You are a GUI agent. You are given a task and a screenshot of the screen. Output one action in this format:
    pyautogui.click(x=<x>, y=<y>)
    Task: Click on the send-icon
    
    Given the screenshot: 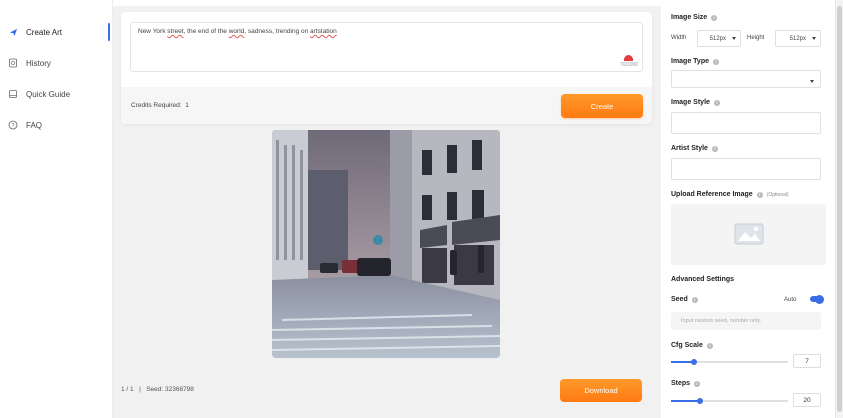 What is the action you would take?
    pyautogui.click(x=13, y=32)
    